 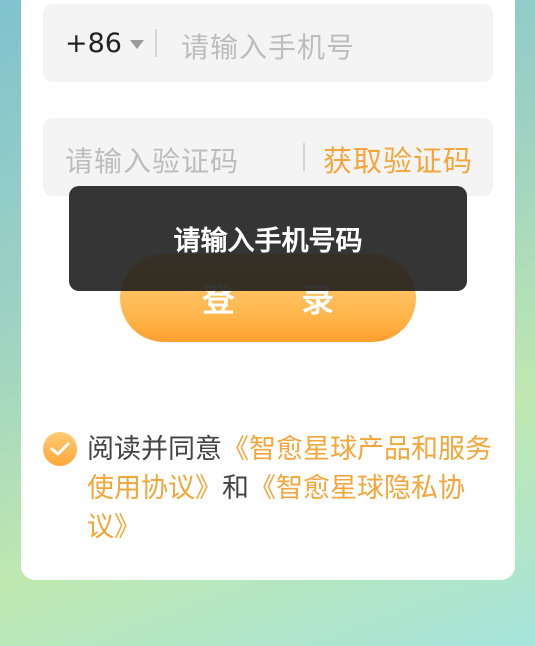 What do you see at coordinates (154, 449) in the screenshot?
I see `agreement-prefix: 阅读并同意` at bounding box center [154, 449].